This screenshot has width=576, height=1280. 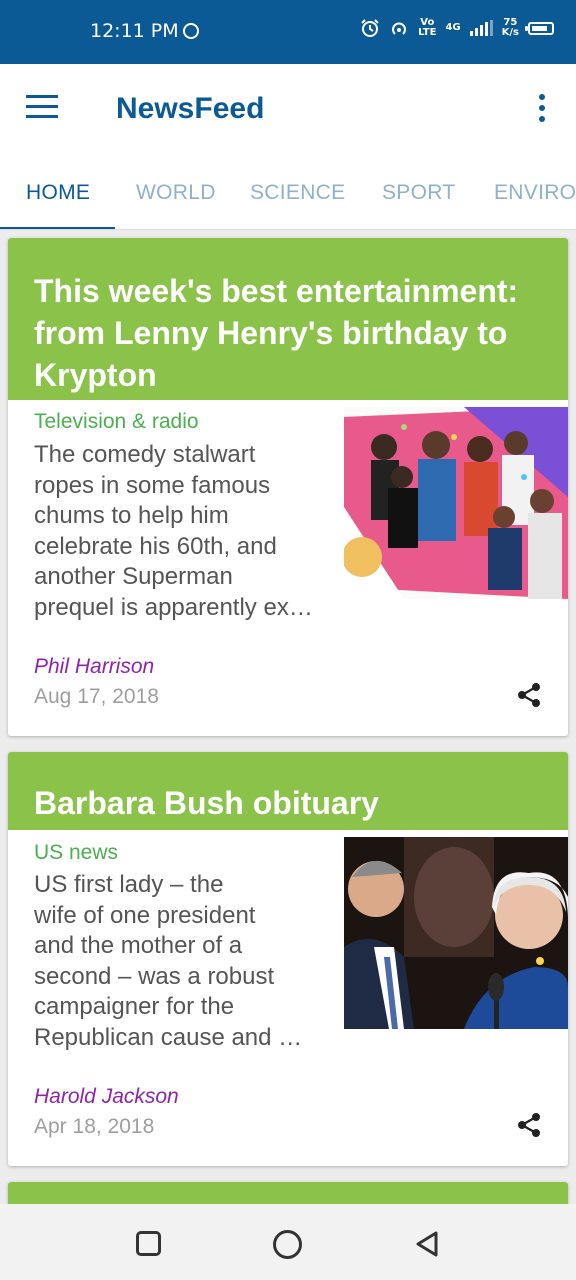 I want to click on tab-world: WORLD, so click(x=176, y=193).